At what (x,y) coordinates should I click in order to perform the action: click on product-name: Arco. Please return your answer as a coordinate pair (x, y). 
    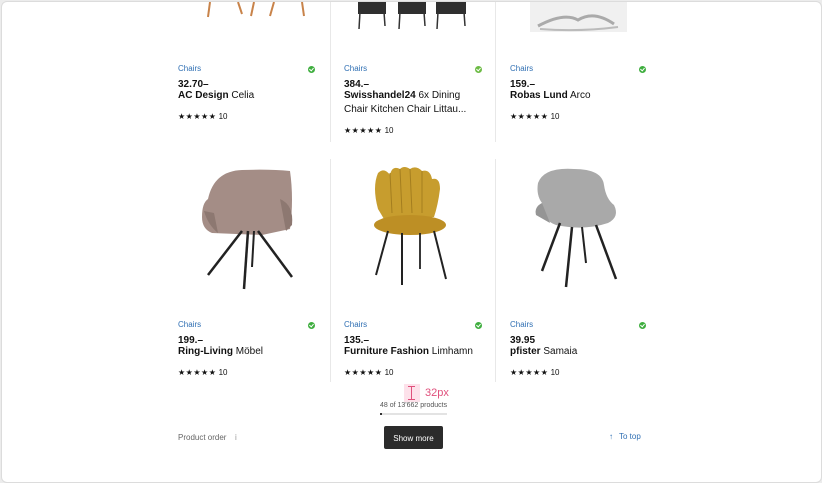
    Looking at the image, I should click on (580, 95).